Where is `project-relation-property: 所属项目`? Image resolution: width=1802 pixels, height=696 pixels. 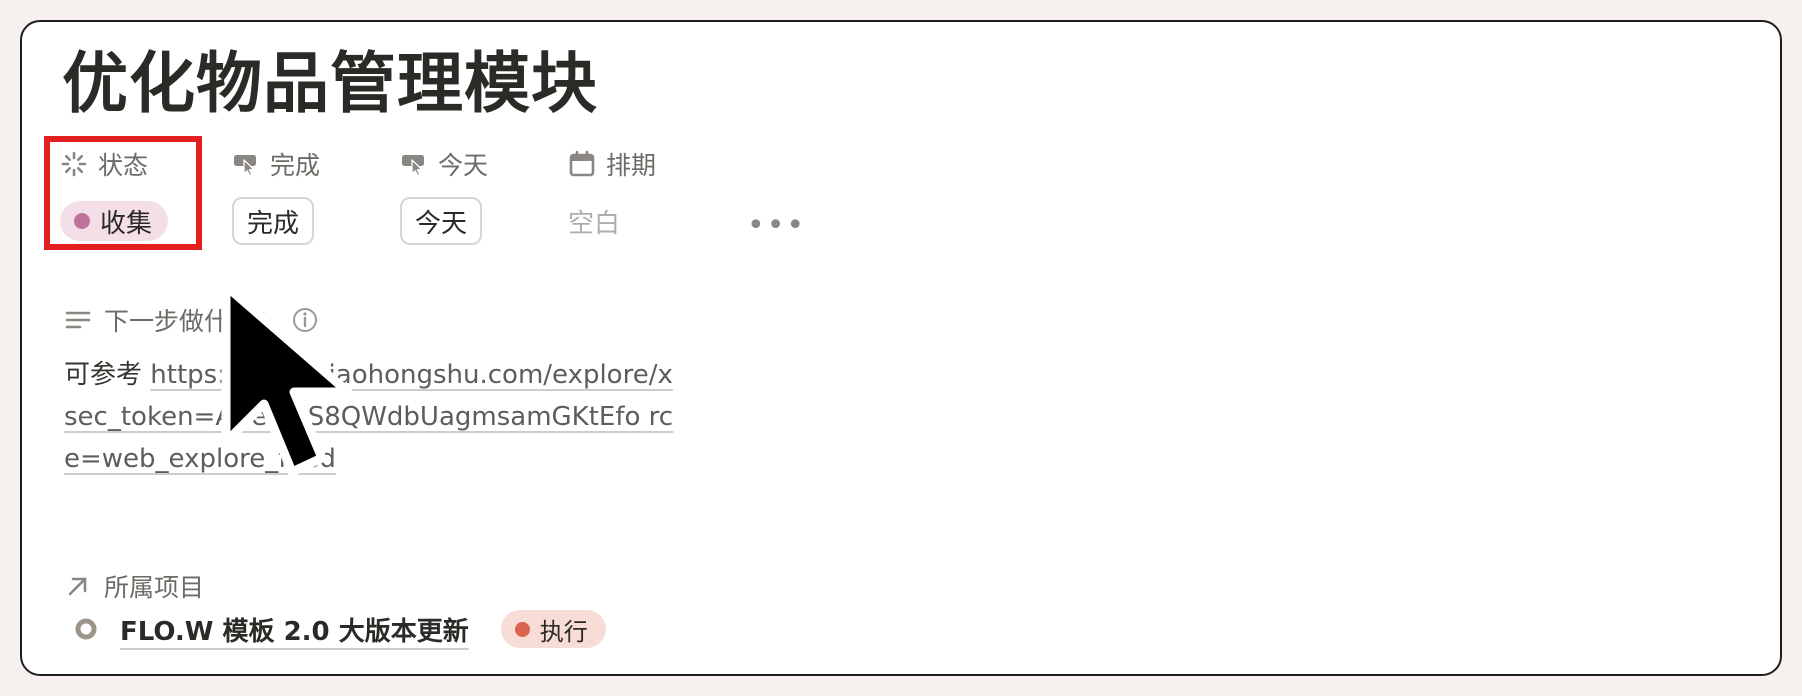
project-relation-property: 所属项目 is located at coordinates (134, 586).